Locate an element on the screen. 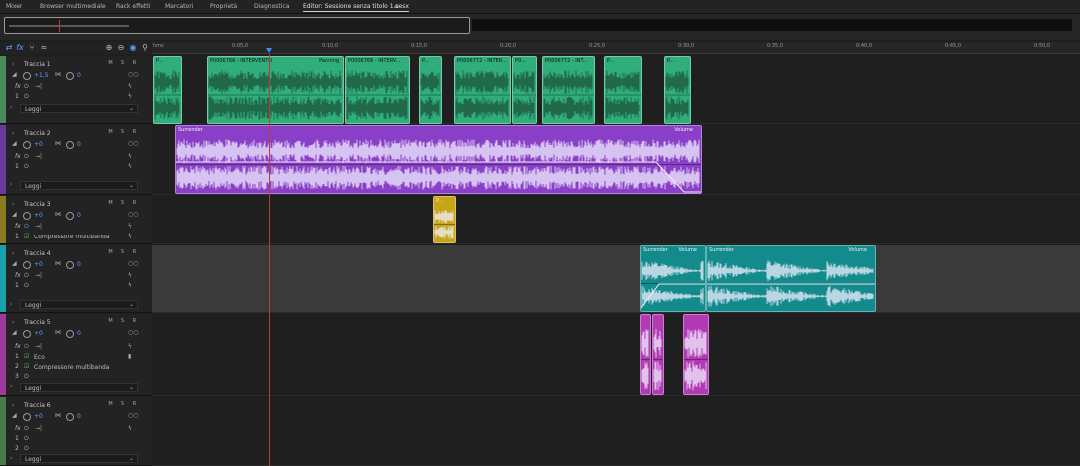 This screenshot has width=1080, height=466. tab-media-browser: Browser multimediale is located at coordinates (73, 6).